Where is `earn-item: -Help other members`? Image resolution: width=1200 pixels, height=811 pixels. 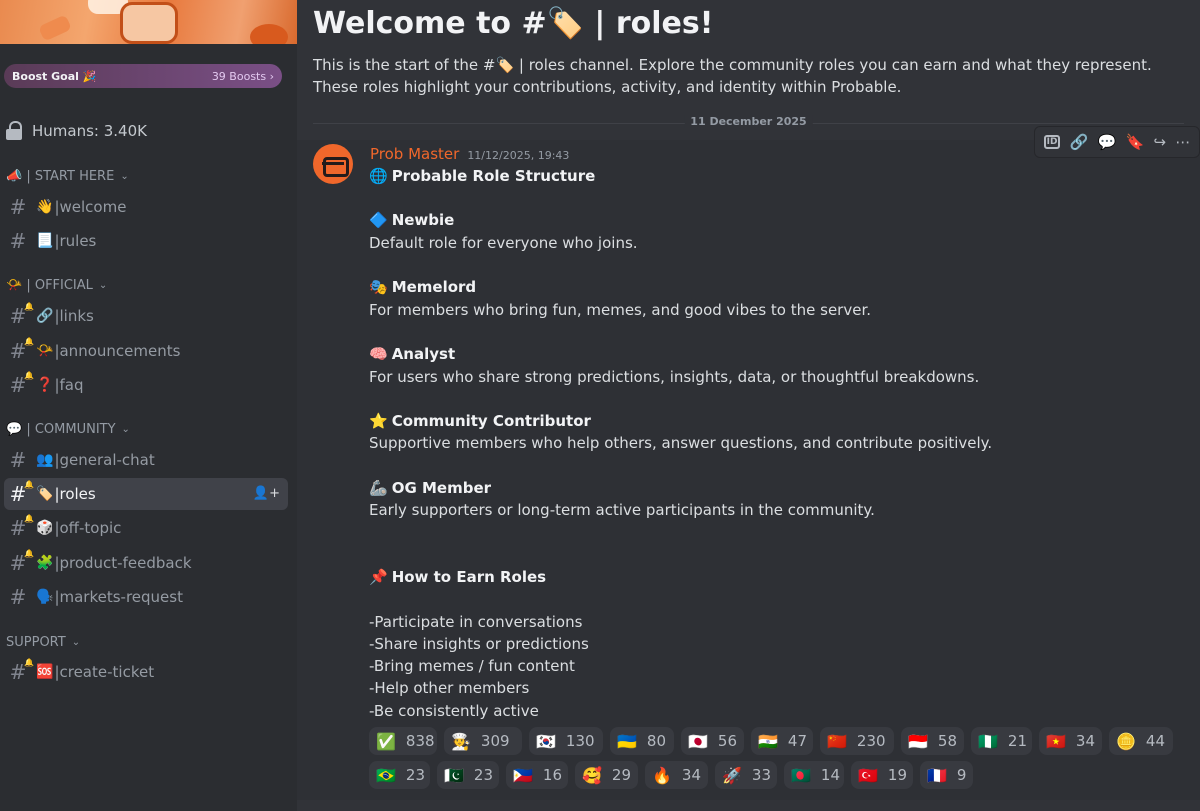
earn-item: -Help other members is located at coordinates (449, 688).